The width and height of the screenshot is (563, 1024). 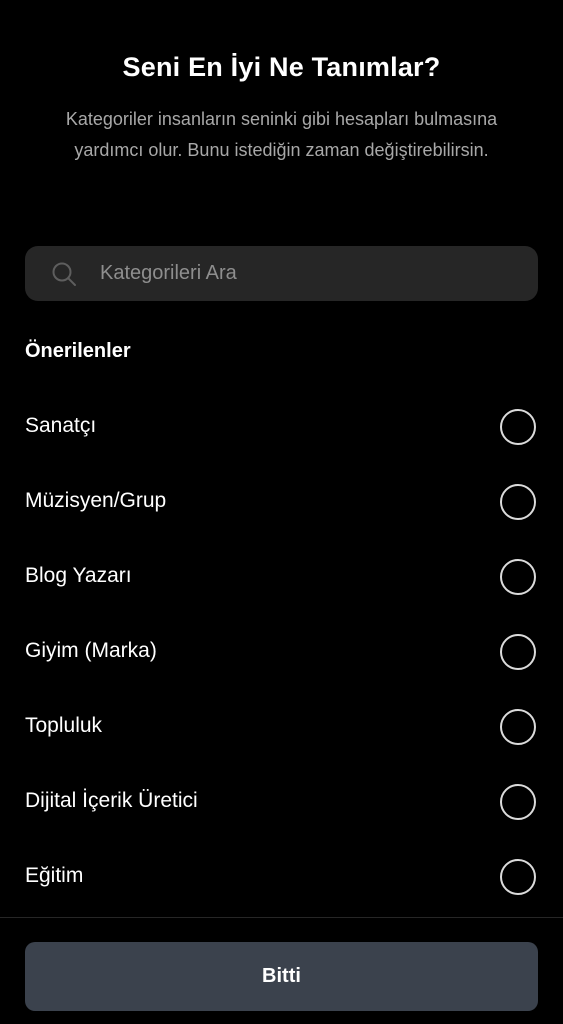 What do you see at coordinates (281, 727) in the screenshot?
I see `category-item: Topluluk` at bounding box center [281, 727].